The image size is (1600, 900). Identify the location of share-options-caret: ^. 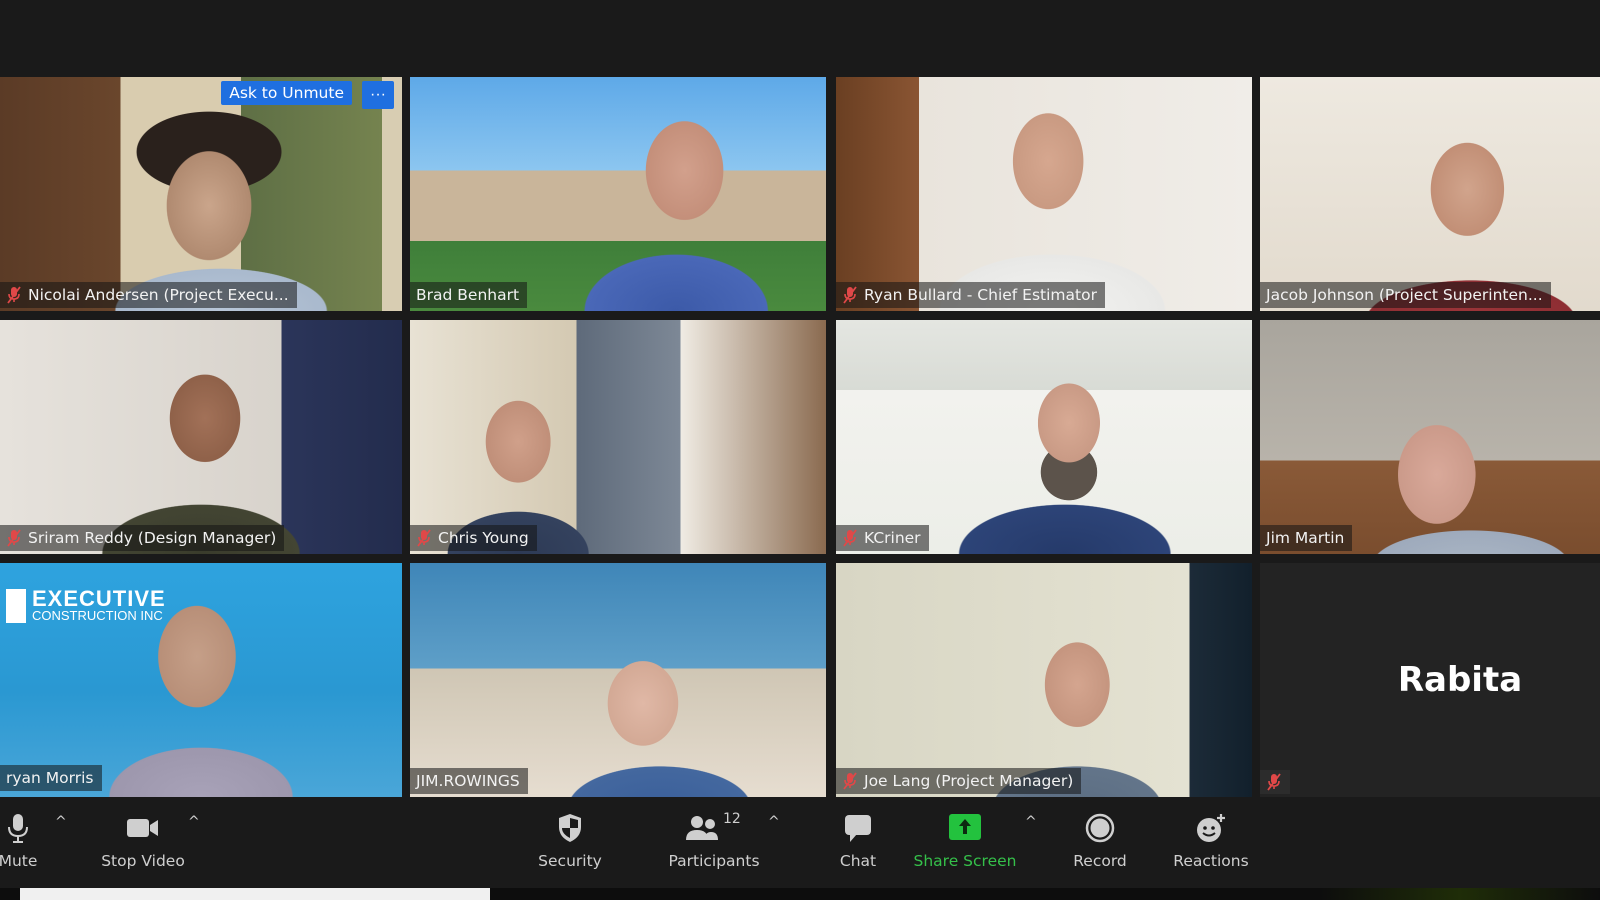
(1031, 822).